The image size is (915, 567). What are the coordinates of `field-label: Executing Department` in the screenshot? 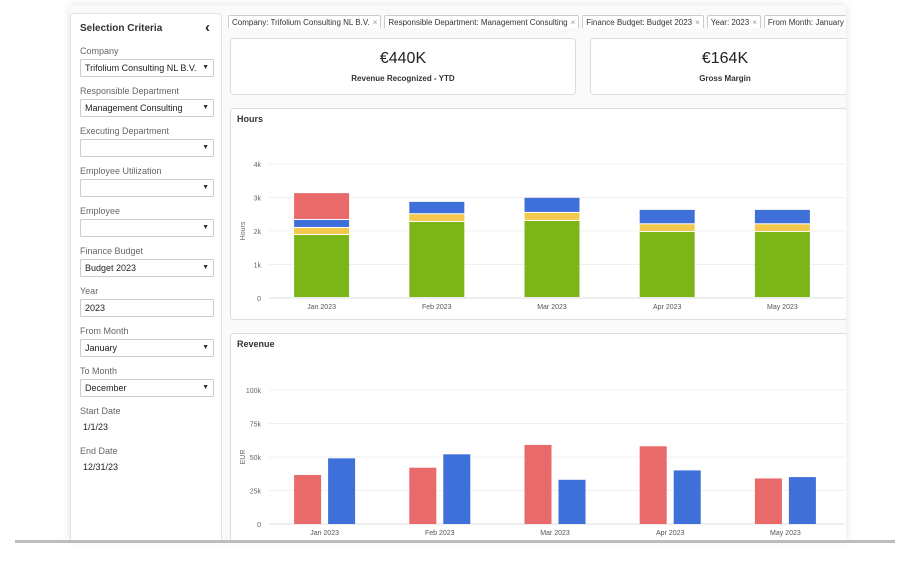 It's located at (125, 131).